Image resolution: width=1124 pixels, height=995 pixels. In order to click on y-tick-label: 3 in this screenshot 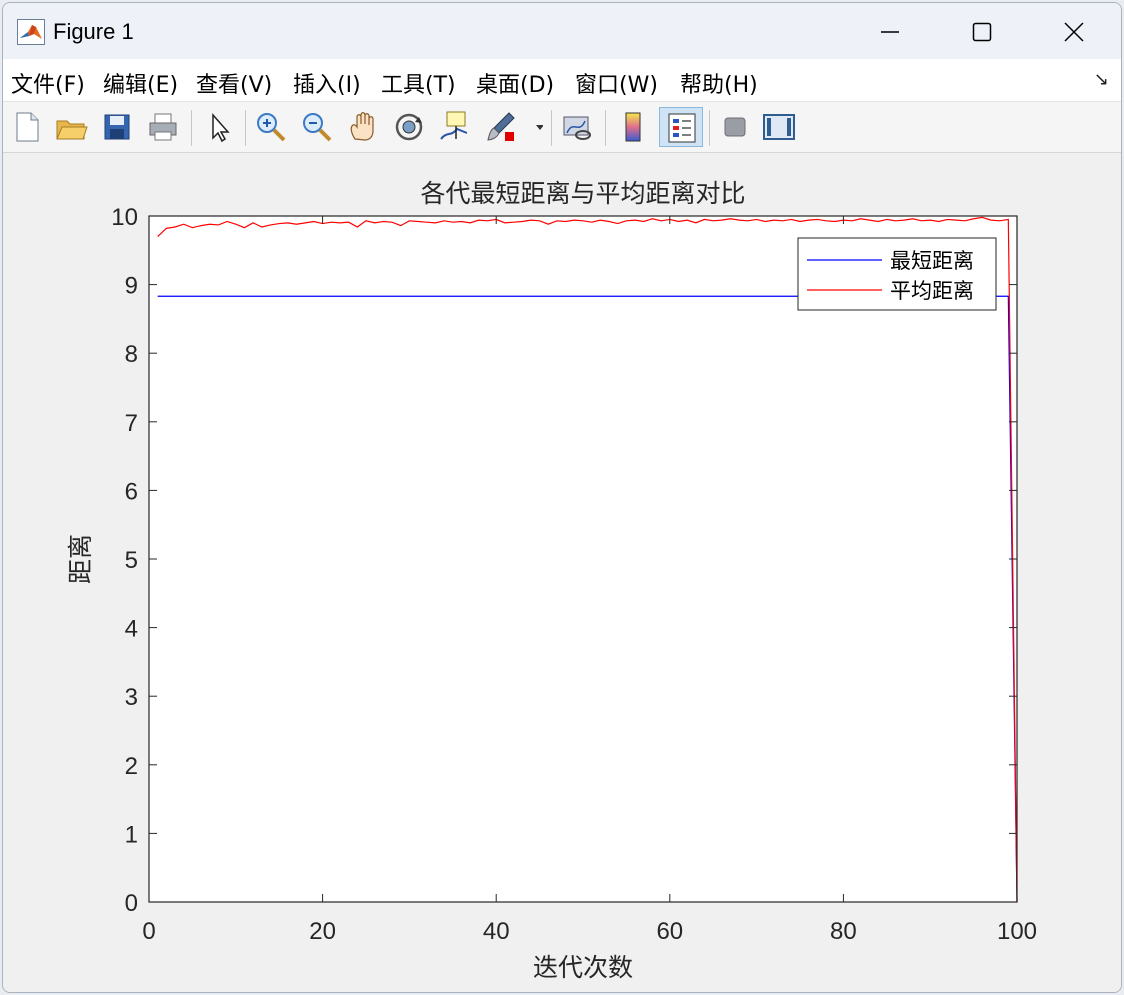, I will do `click(131, 697)`.